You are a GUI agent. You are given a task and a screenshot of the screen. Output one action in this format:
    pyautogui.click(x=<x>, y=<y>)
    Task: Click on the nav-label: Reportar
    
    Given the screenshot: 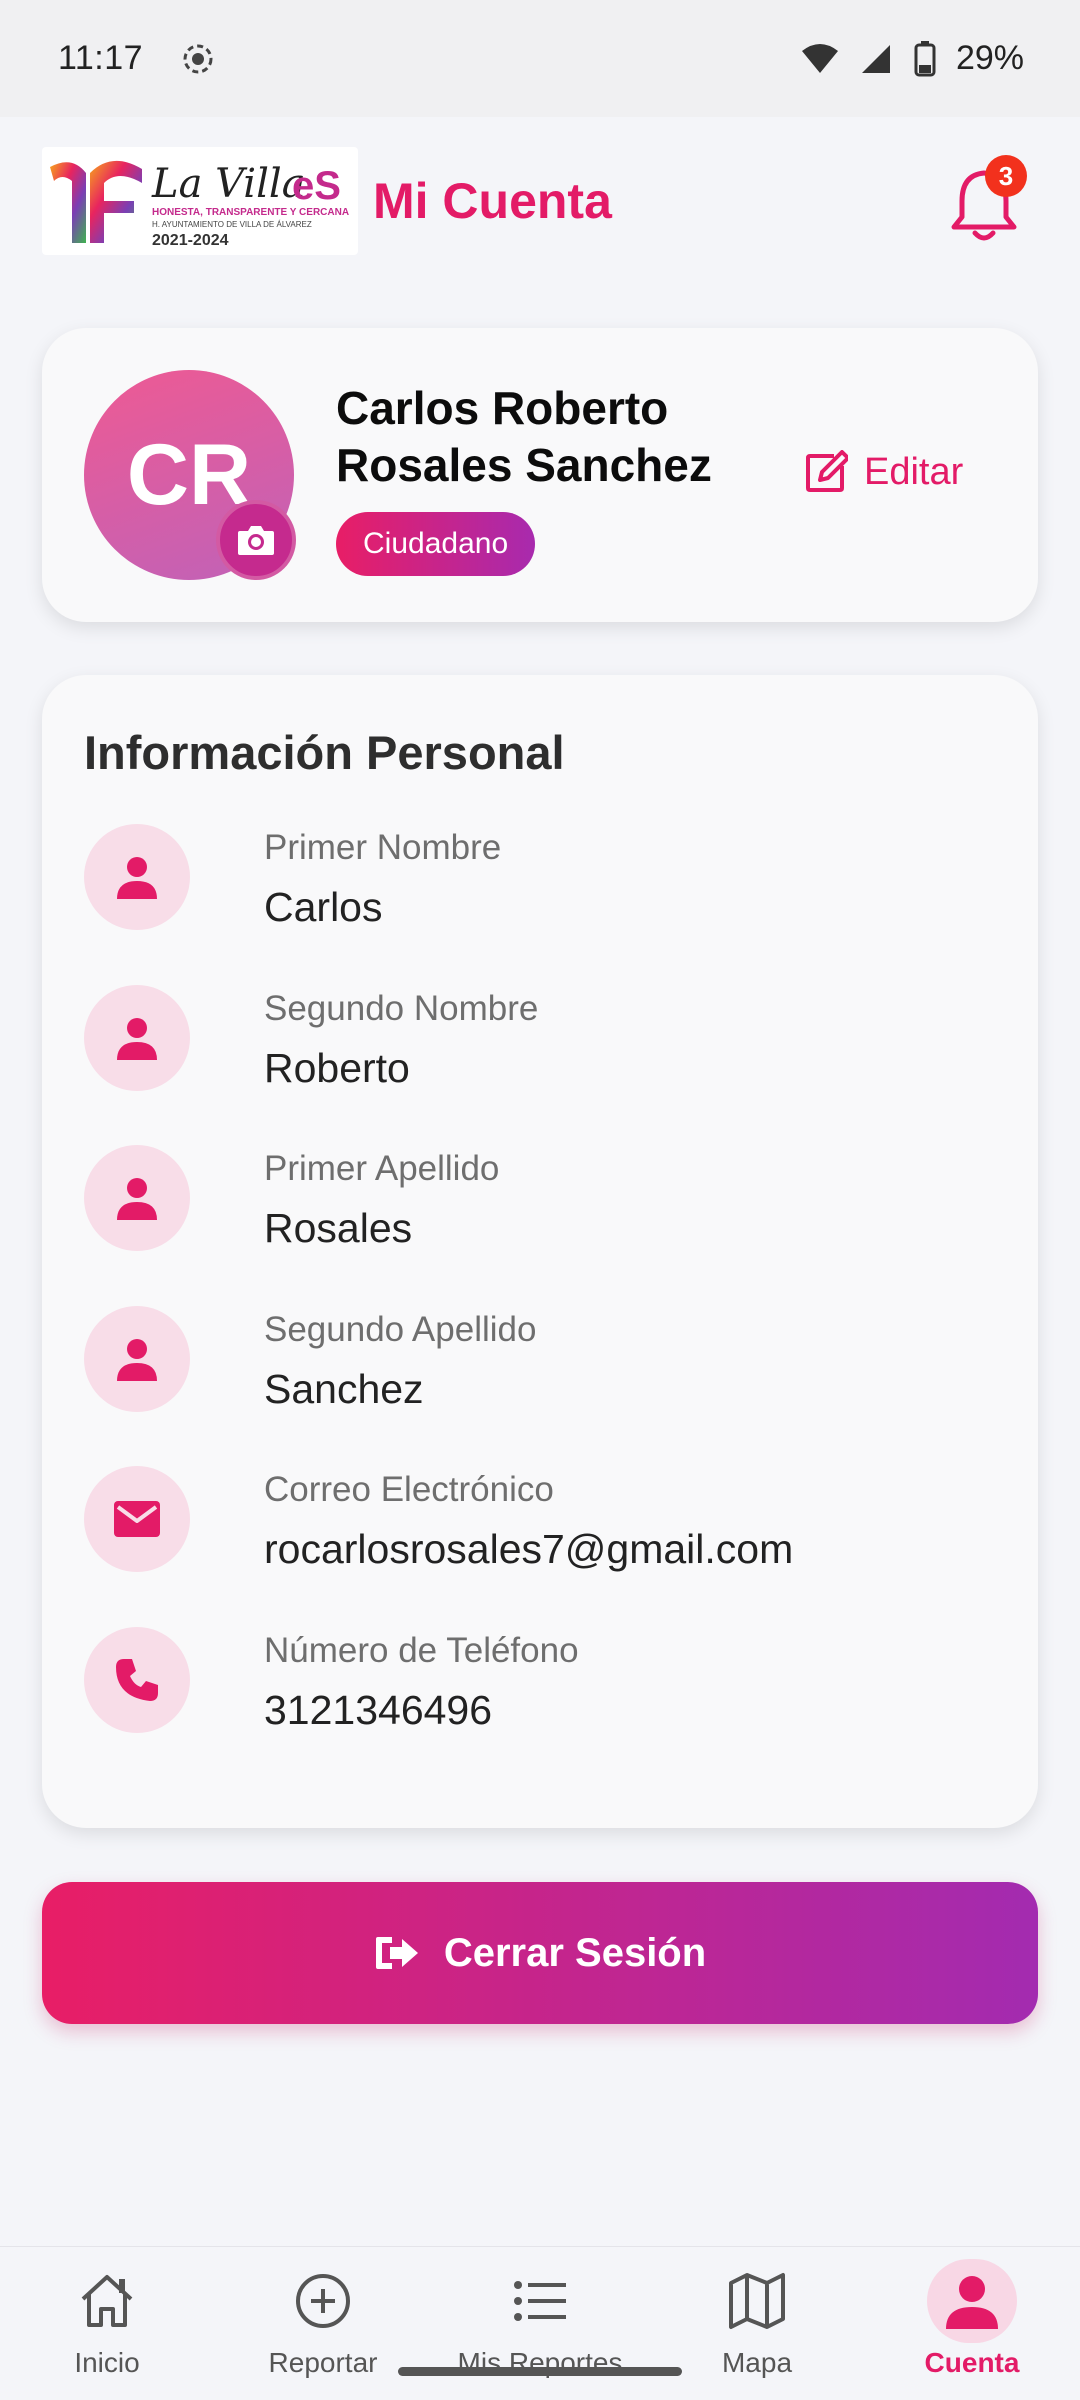 What is the action you would take?
    pyautogui.click(x=323, y=2362)
    